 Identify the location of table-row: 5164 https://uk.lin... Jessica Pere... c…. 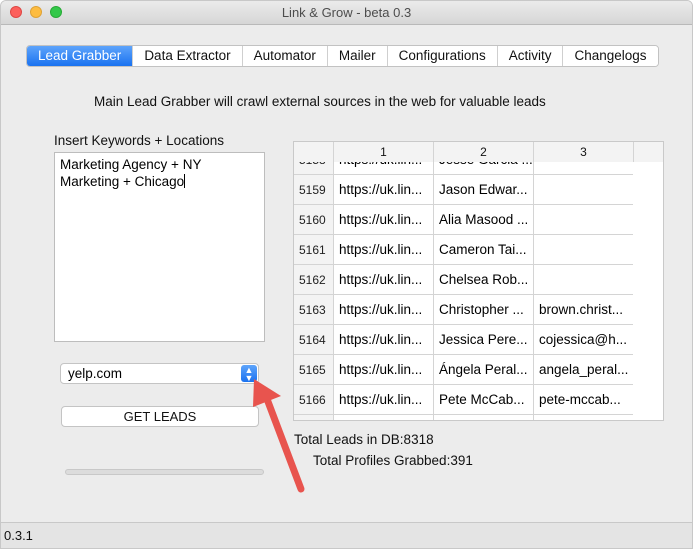
(464, 340).